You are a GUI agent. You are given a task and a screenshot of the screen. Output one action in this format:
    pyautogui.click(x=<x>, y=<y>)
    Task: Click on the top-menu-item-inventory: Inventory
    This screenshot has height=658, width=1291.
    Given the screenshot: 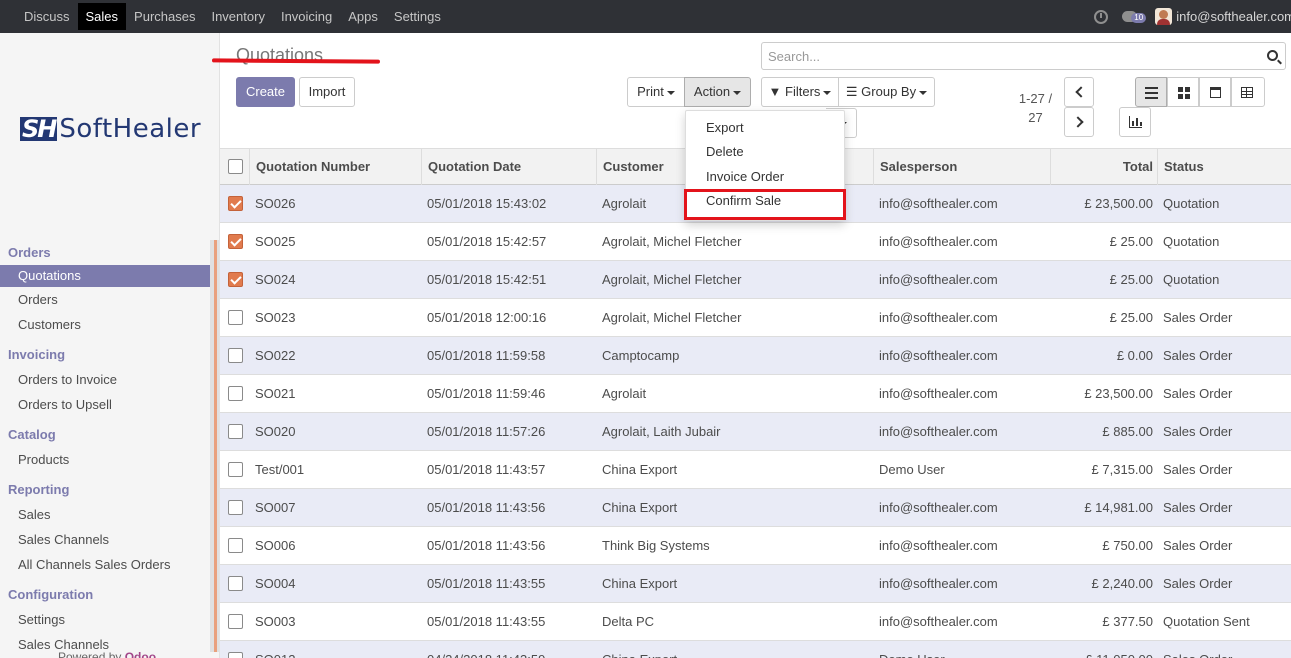 What is the action you would take?
    pyautogui.click(x=237, y=16)
    